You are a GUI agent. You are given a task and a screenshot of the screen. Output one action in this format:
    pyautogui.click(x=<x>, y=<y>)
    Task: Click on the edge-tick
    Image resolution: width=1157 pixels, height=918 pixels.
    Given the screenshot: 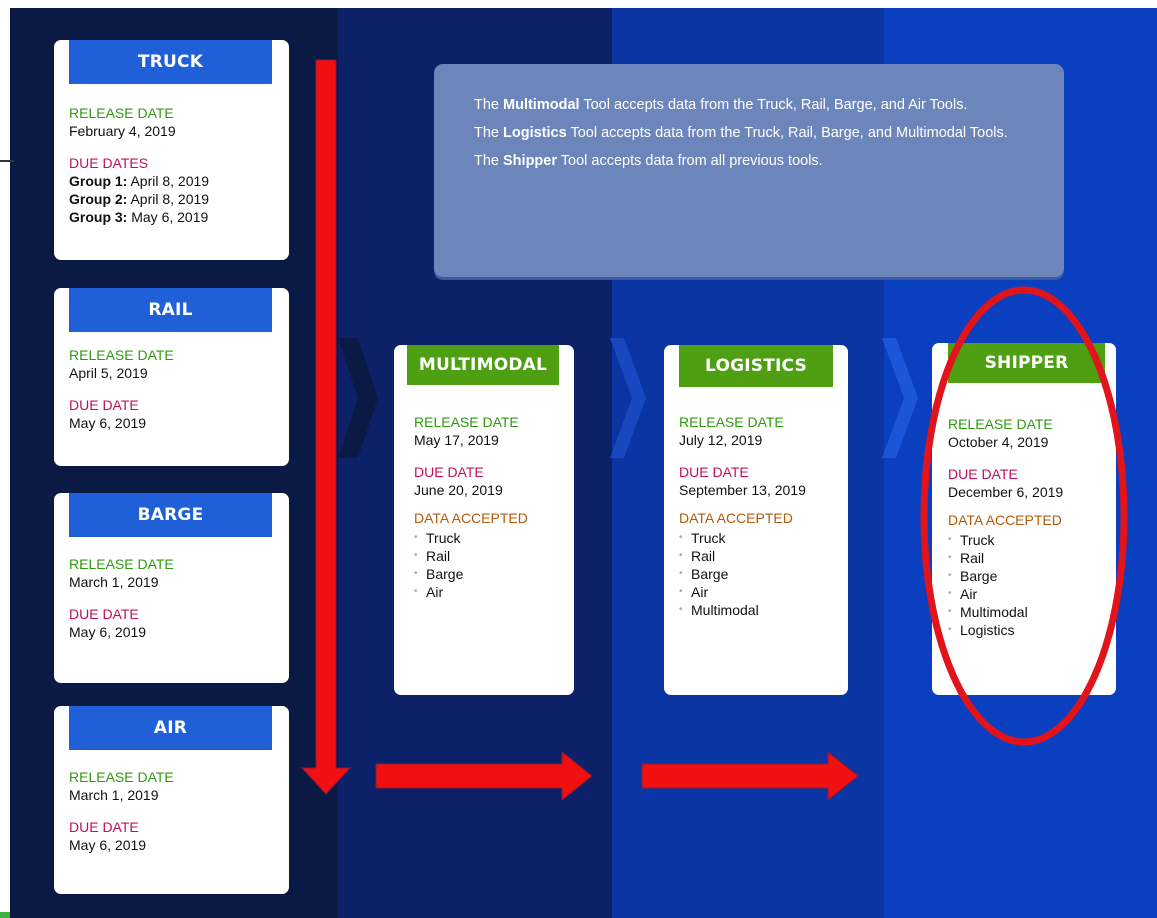 What is the action you would take?
    pyautogui.click(x=7, y=161)
    